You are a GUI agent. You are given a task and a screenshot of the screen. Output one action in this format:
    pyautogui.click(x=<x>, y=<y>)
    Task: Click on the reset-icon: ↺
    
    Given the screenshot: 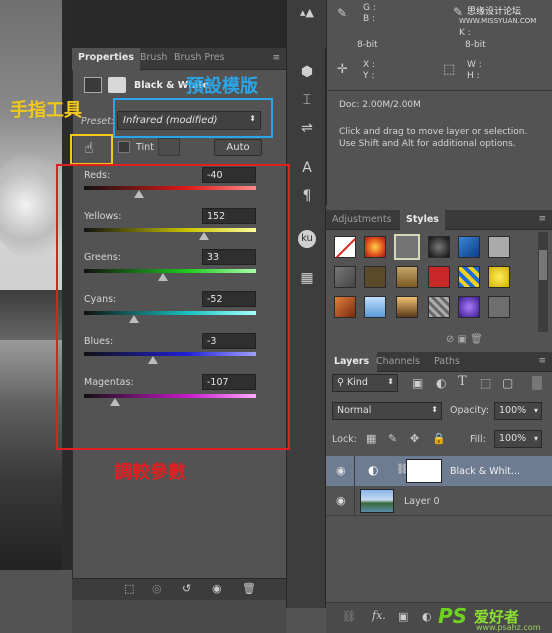 What is the action you would take?
    pyautogui.click(x=186, y=588)
    